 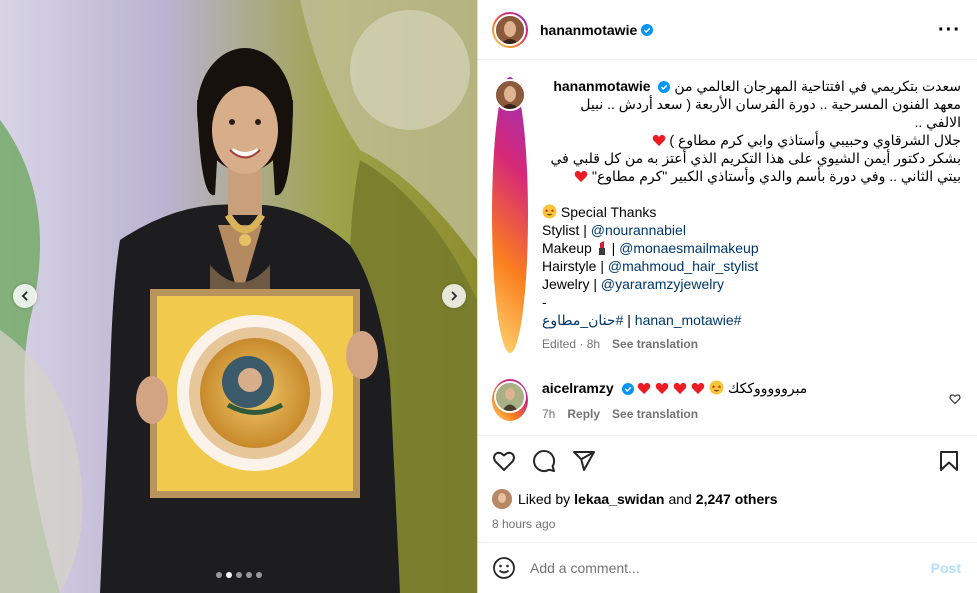 I want to click on commenter-avatar-image, so click(x=510, y=397).